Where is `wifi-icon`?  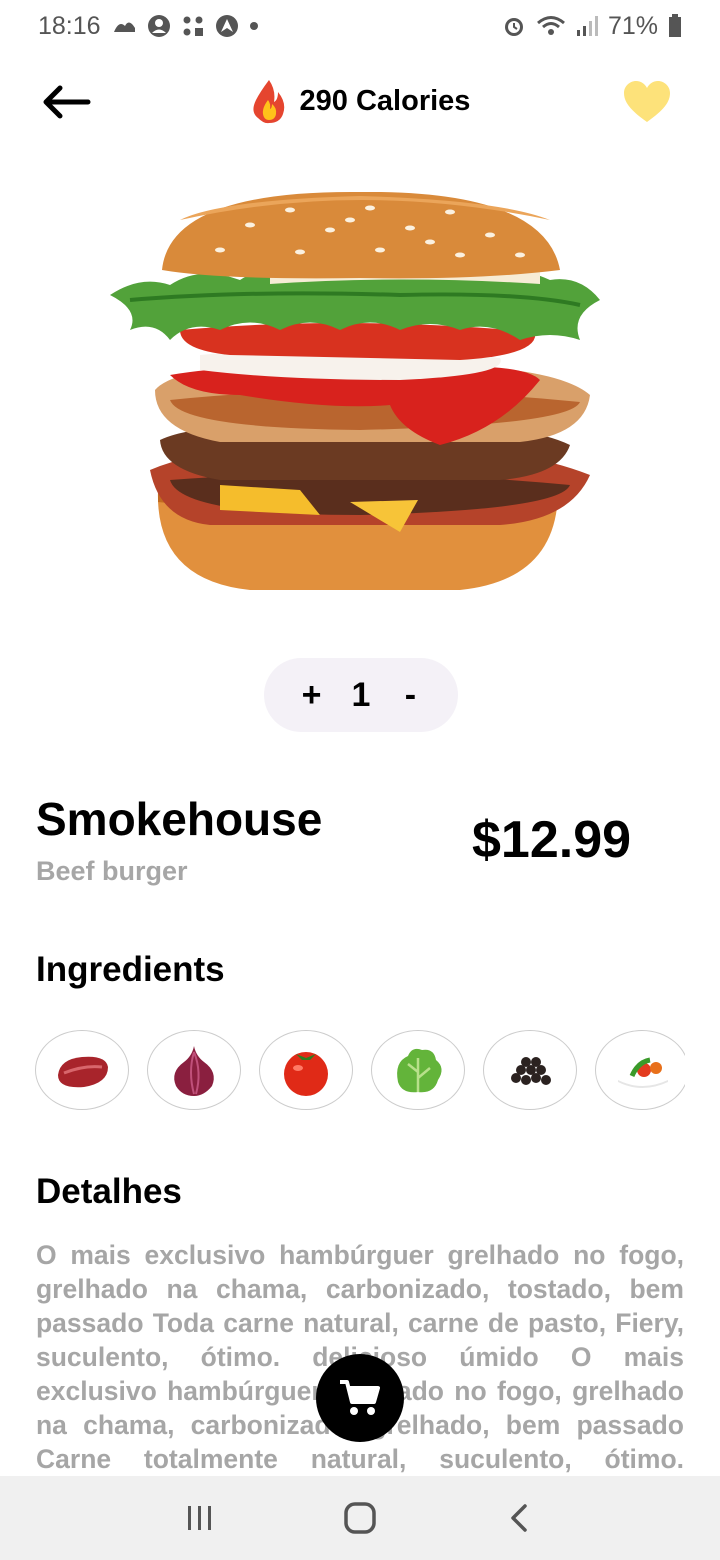
wifi-icon is located at coordinates (551, 26).